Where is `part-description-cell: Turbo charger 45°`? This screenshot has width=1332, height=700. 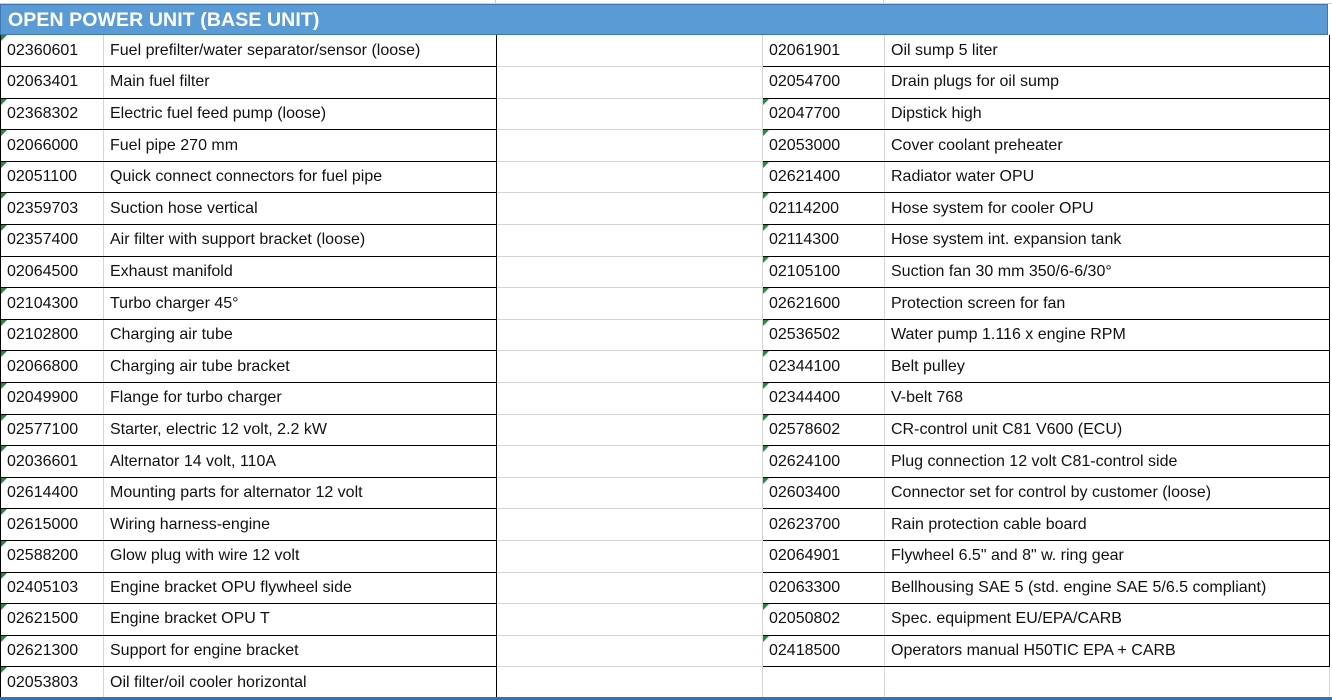 part-description-cell: Turbo charger 45° is located at coordinates (300, 303).